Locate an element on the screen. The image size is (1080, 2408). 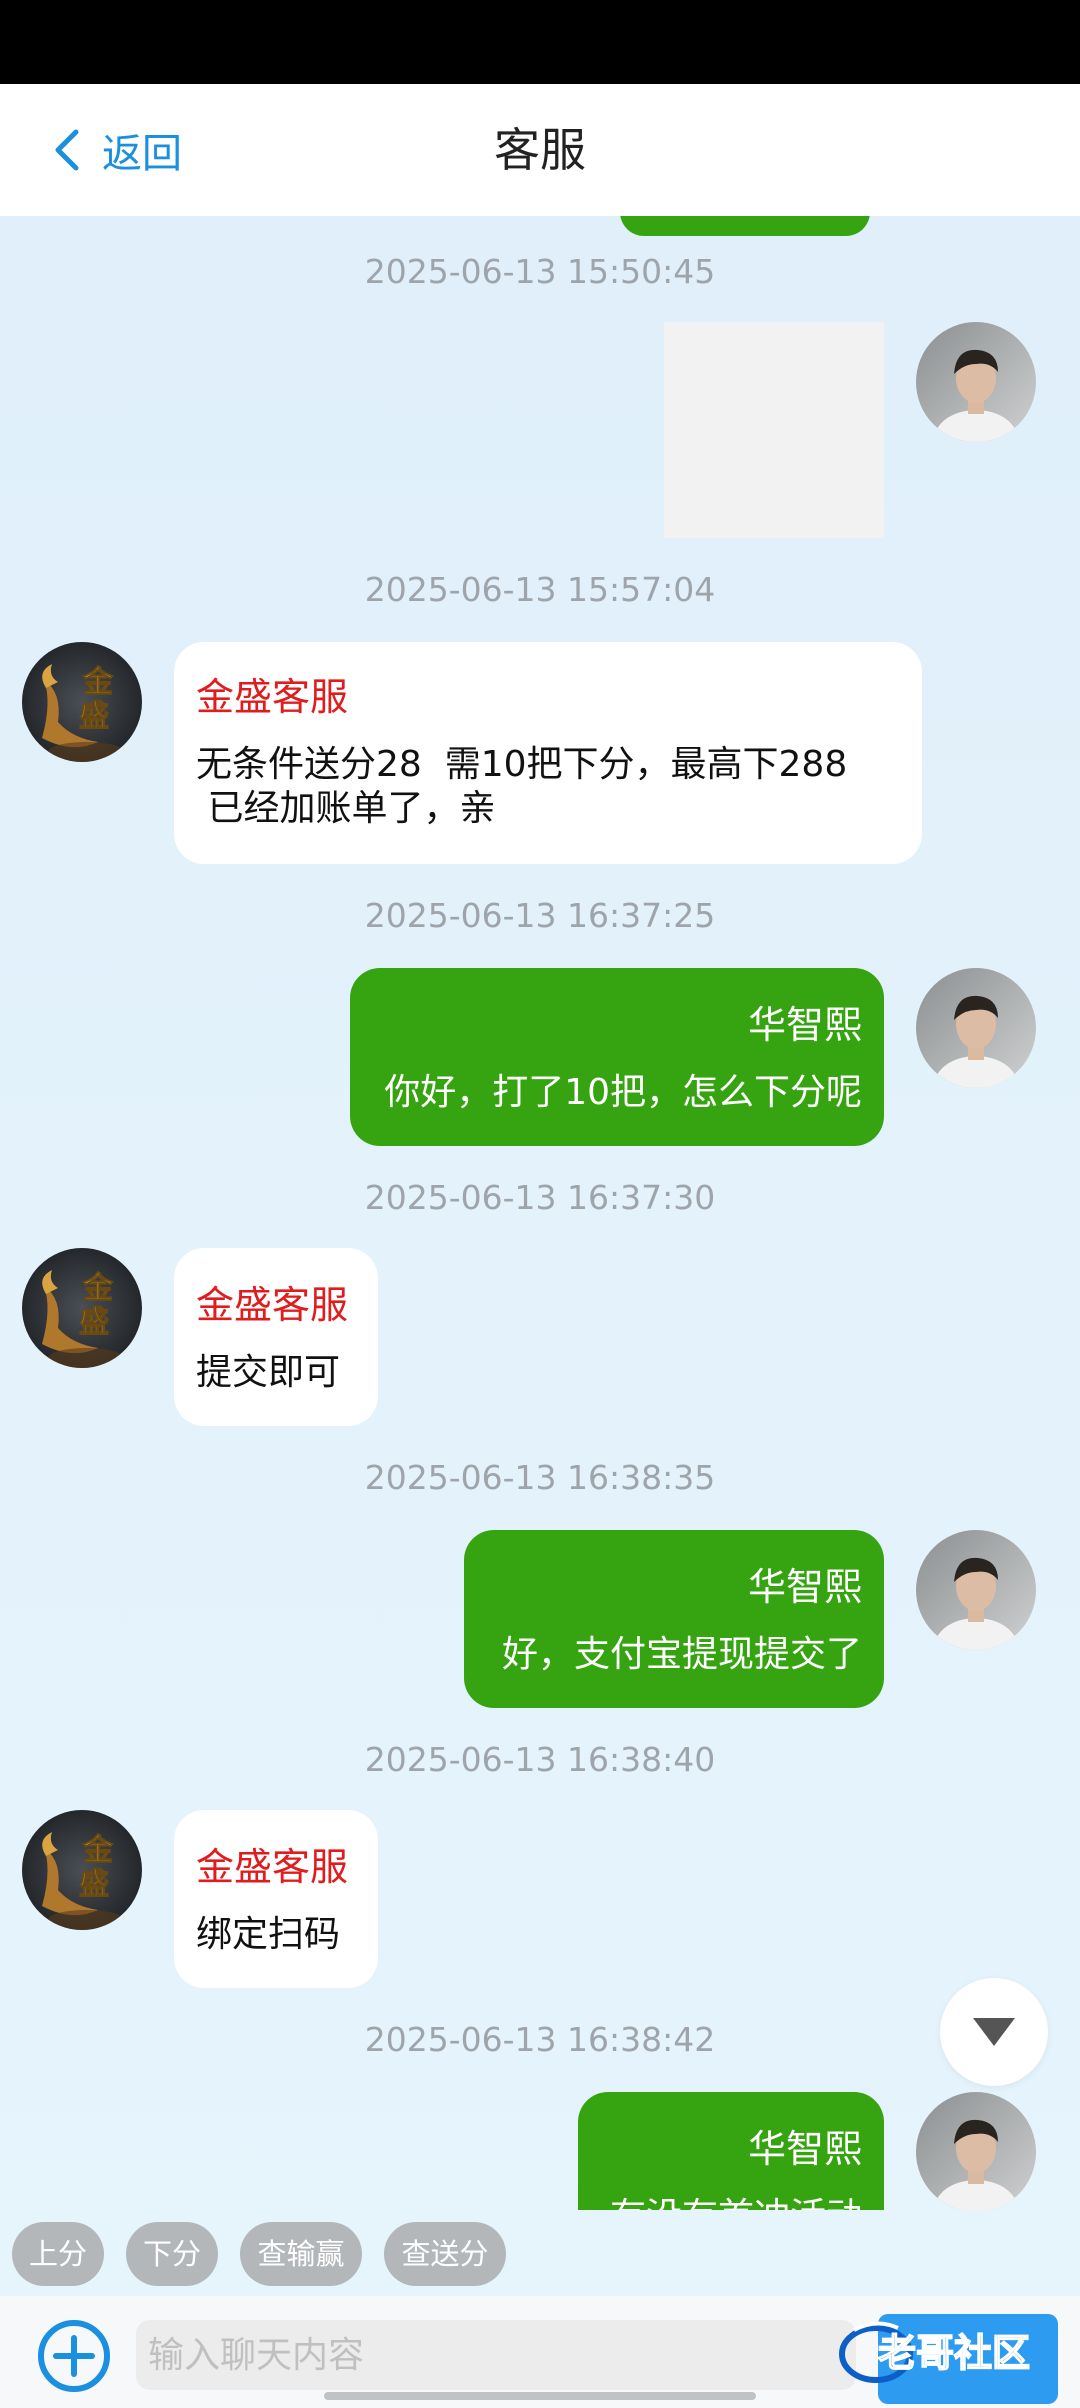
status-bar is located at coordinates (540, 42).